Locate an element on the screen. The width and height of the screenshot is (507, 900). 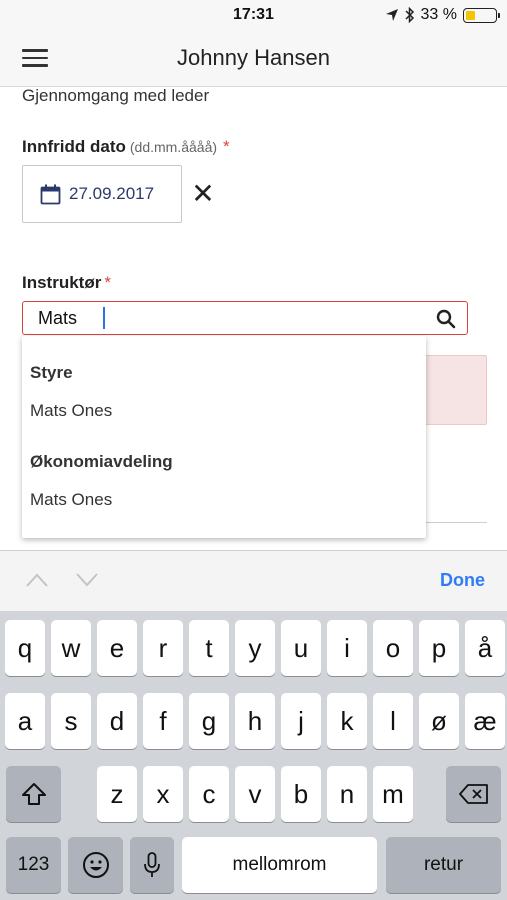
date-picker-field: 27.09.2017 is located at coordinates (102, 194).